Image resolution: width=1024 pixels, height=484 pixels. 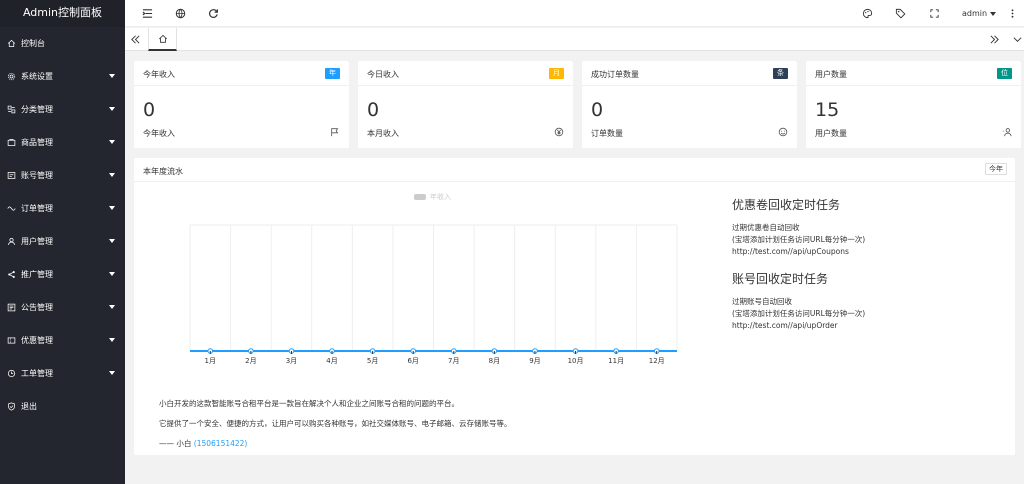 I want to click on task-line: http://test.com//api/upCoupons, so click(x=790, y=251).